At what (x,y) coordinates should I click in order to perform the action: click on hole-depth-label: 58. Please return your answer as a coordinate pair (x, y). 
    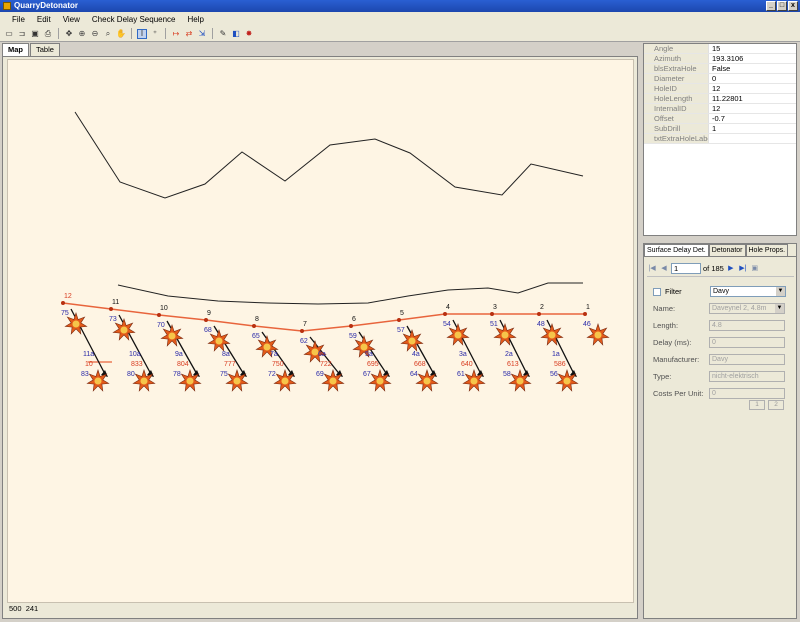
    Looking at the image, I should click on (507, 374).